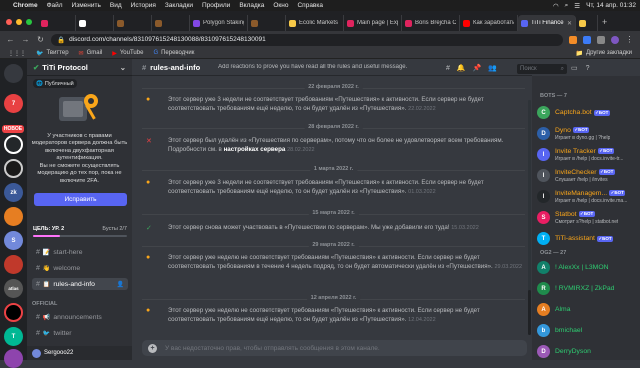 This screenshot has width=640, height=368. Describe the element at coordinates (373, 23) in the screenshot. I see `browser-tab: Main page | Expre` at that location.